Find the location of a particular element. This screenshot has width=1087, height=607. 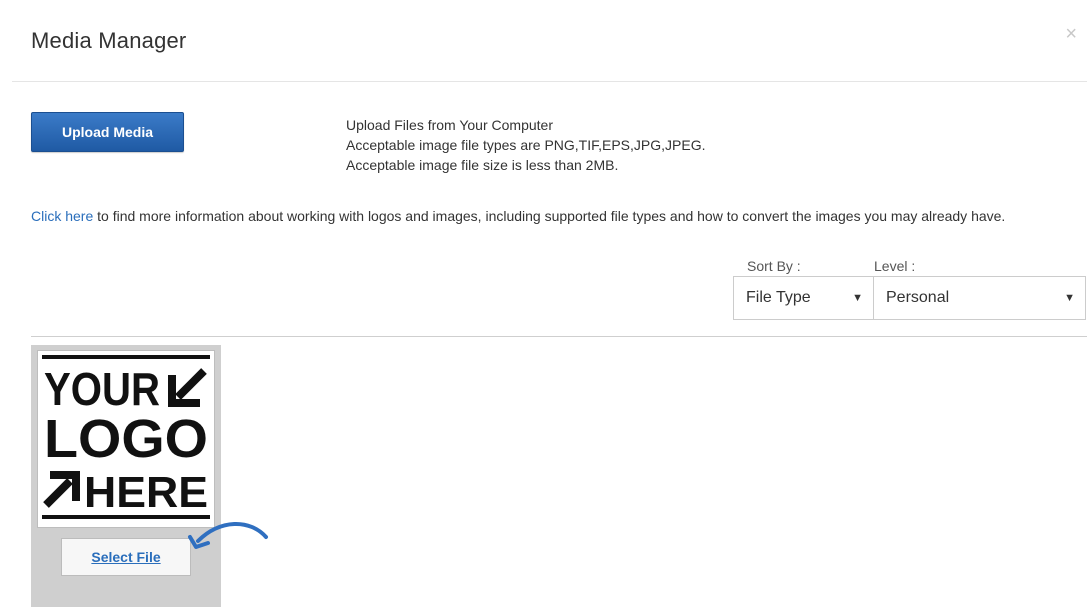

sort-by-select: File Type ▼ is located at coordinates (803, 298).